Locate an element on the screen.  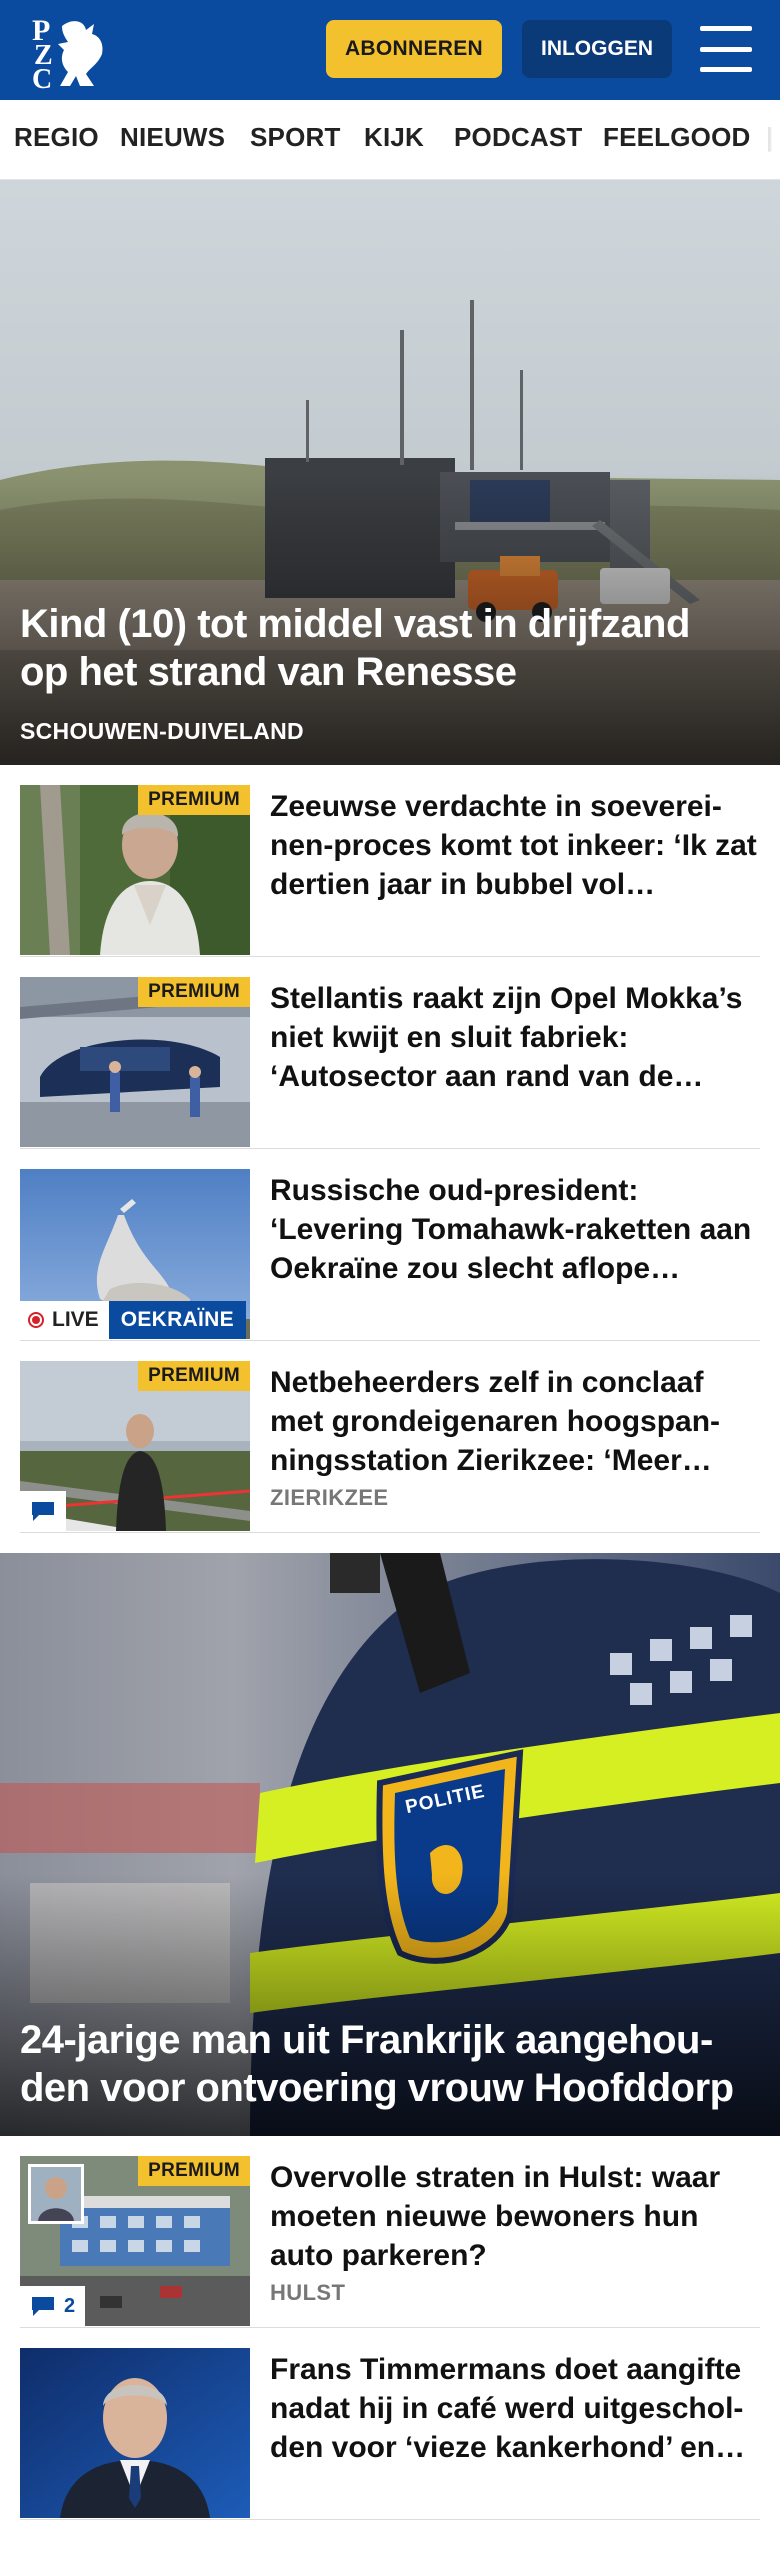
comments-count: 2 is located at coordinates (70, 2305).